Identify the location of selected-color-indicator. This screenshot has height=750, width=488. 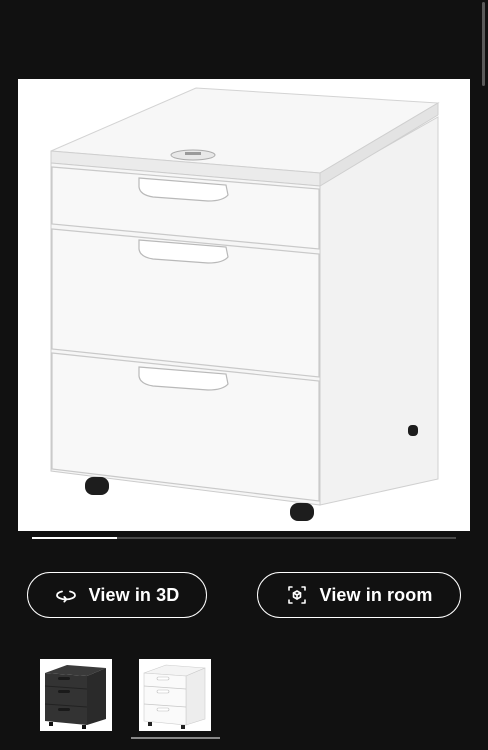
(175, 738).